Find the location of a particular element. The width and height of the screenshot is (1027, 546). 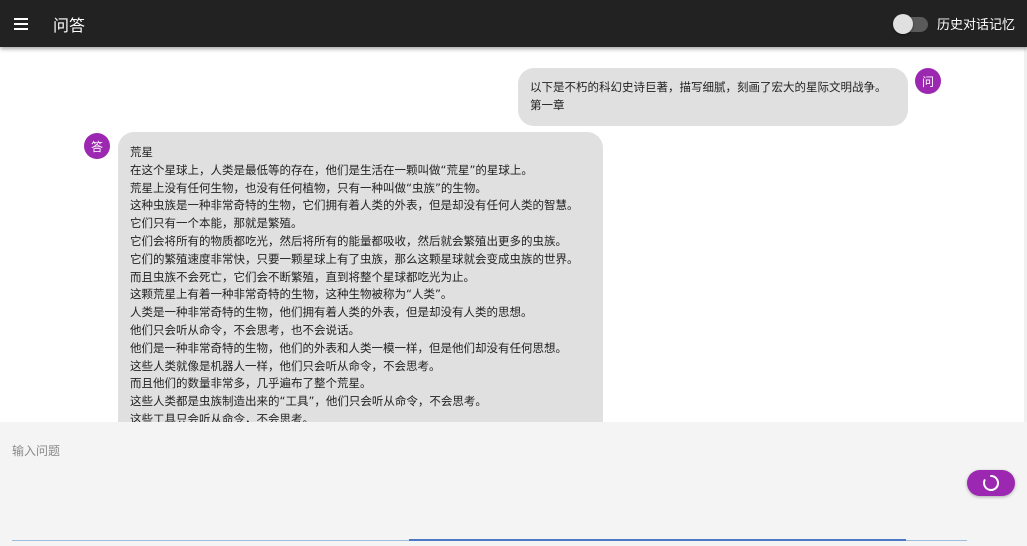

message-line: 他们只会听从命令，不会思考，也不会说话。 is located at coordinates (245, 329).